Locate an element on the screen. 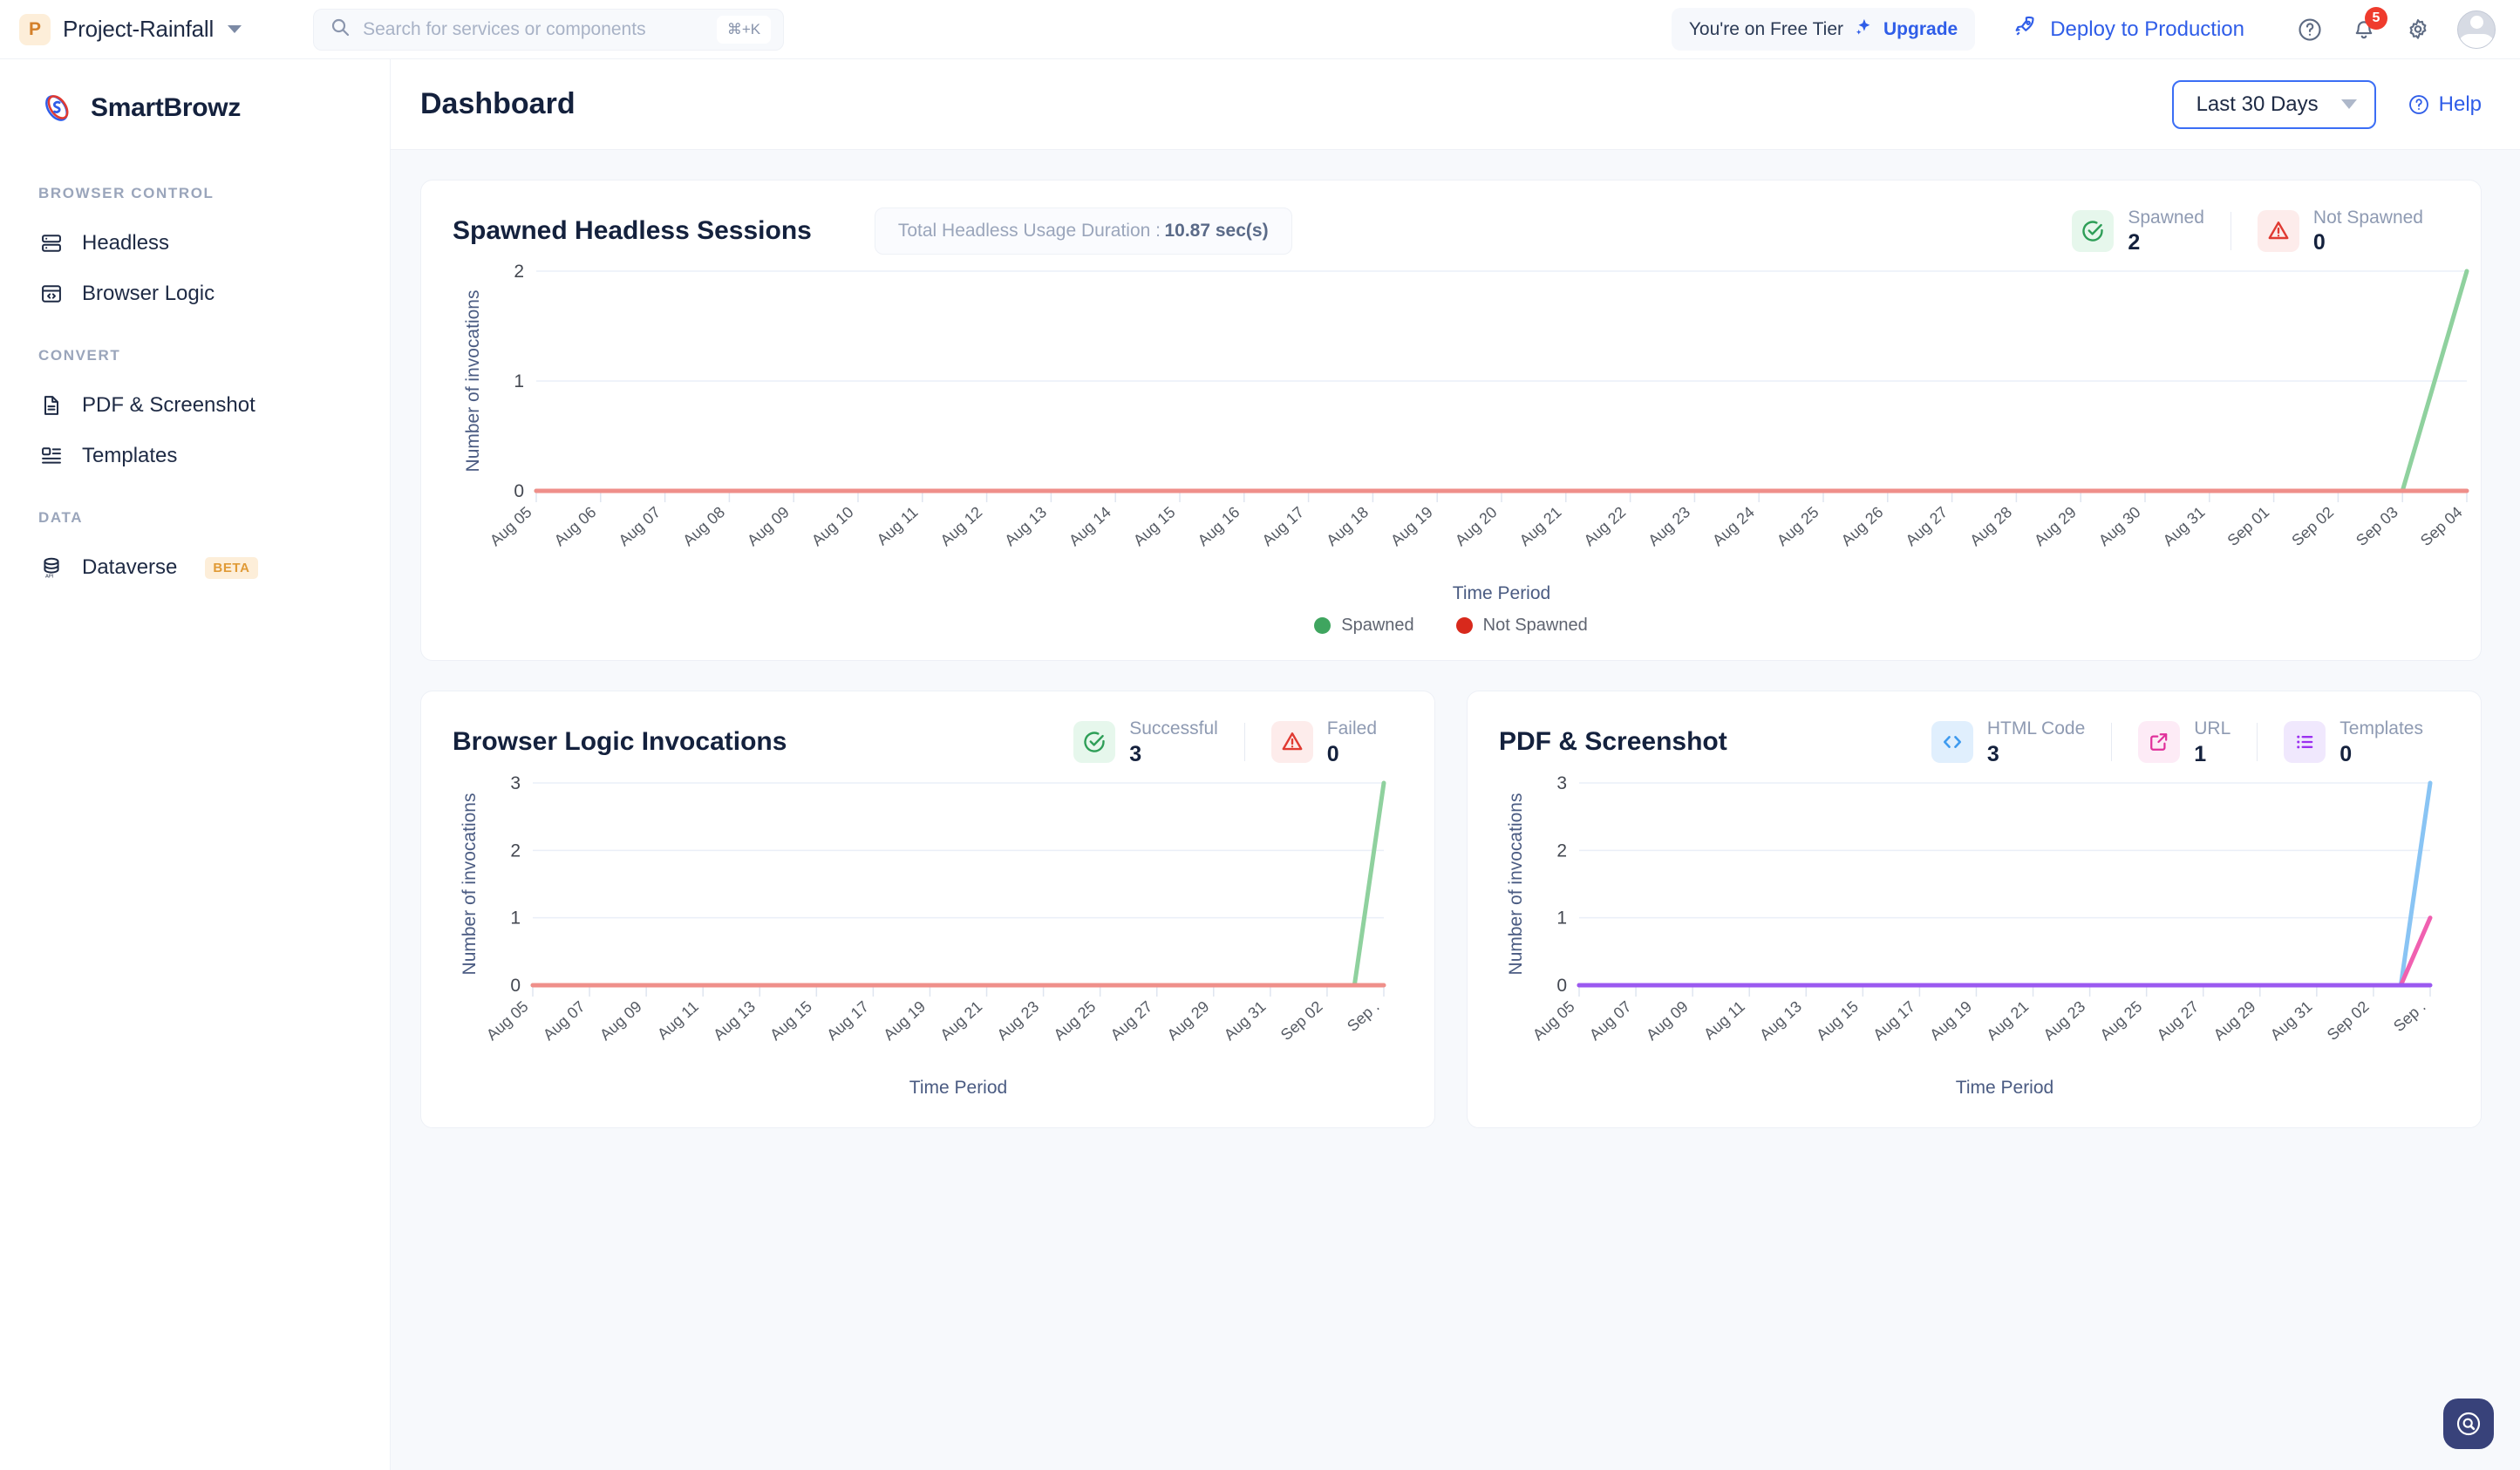 This screenshot has height=1470, width=2520. sparkle-icon is located at coordinates (1863, 29).